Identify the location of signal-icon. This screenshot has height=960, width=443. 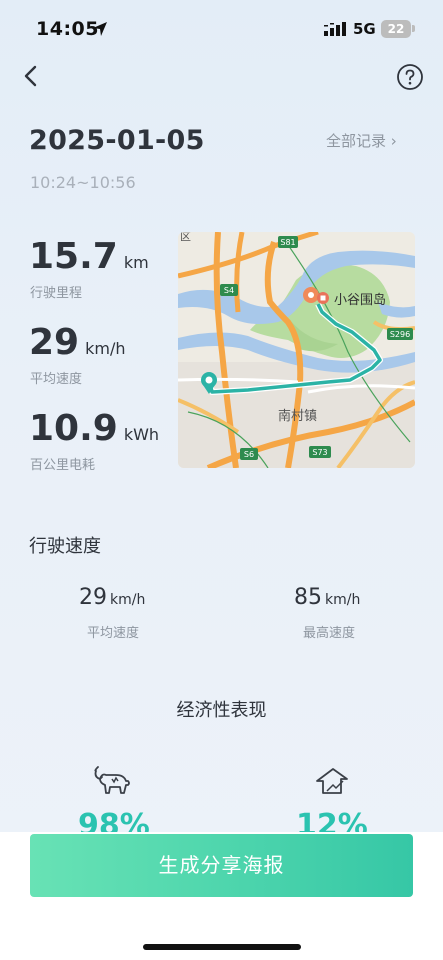
(335, 29).